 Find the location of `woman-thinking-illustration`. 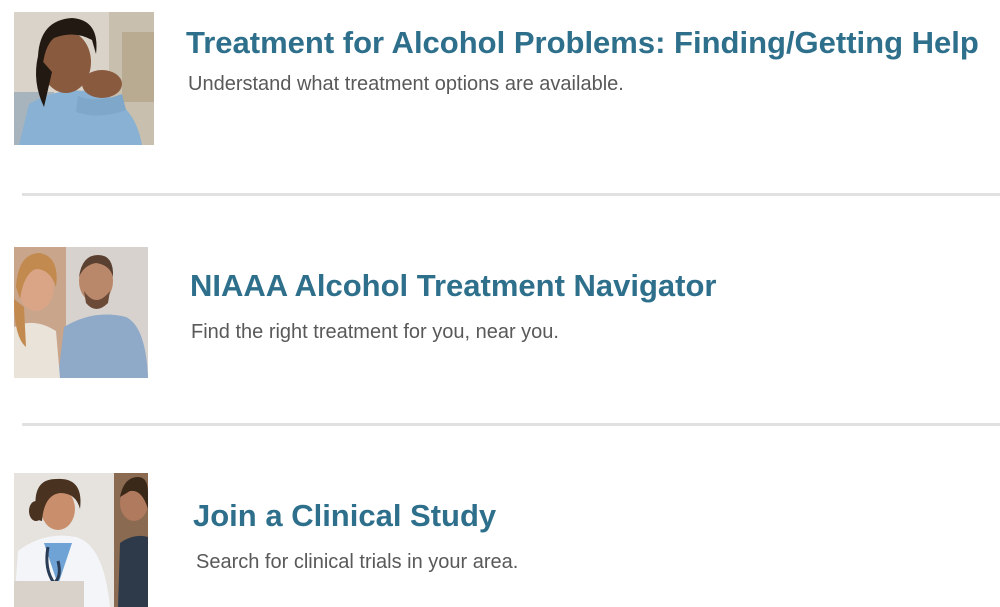

woman-thinking-illustration is located at coordinates (84, 78).